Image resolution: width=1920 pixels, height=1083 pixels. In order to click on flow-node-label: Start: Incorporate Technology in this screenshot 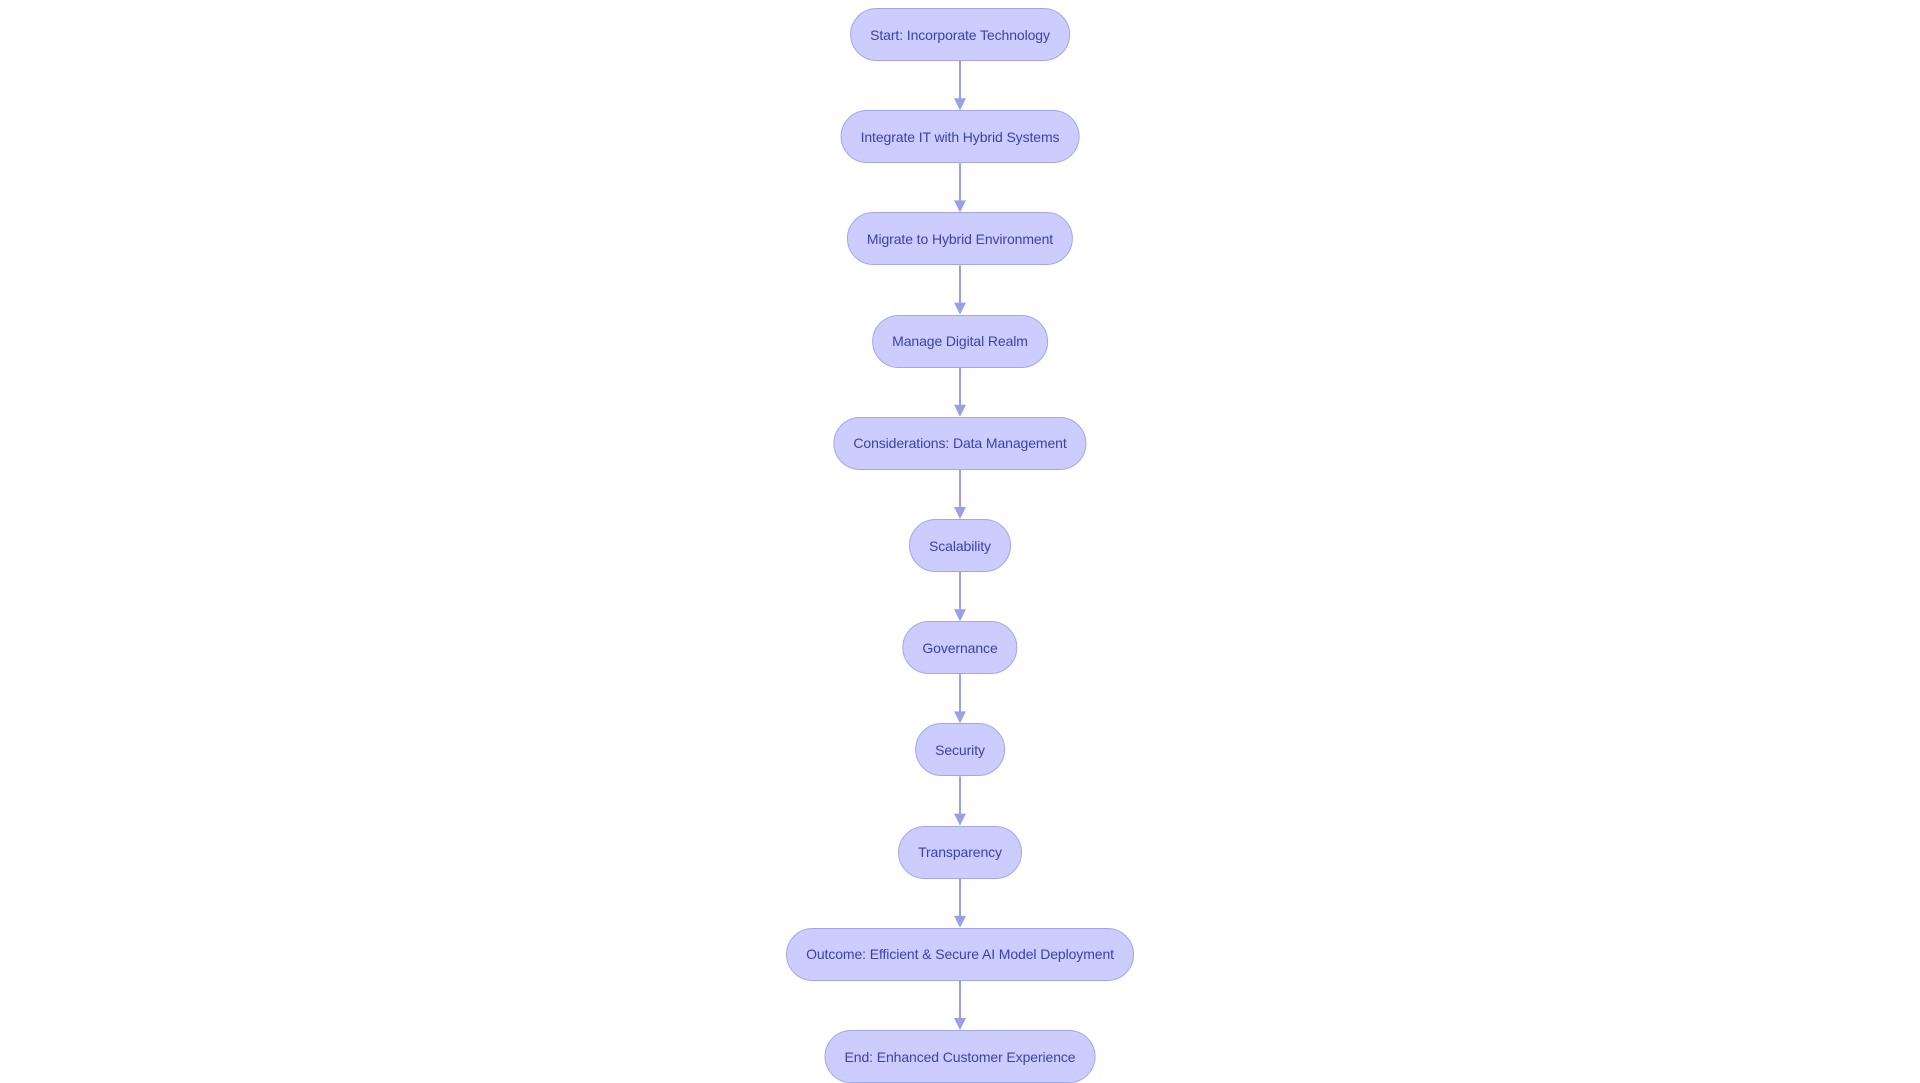, I will do `click(960, 34)`.